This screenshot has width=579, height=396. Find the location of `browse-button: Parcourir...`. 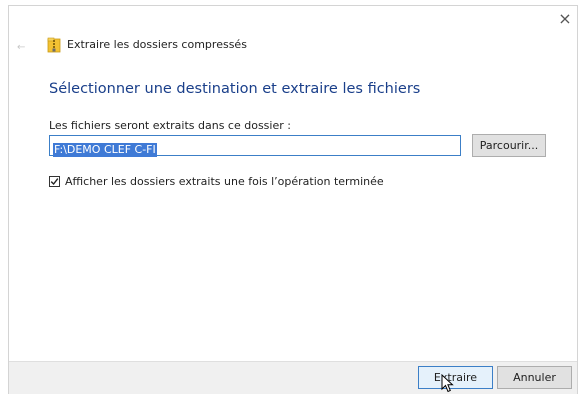

browse-button: Parcourir... is located at coordinates (509, 145).